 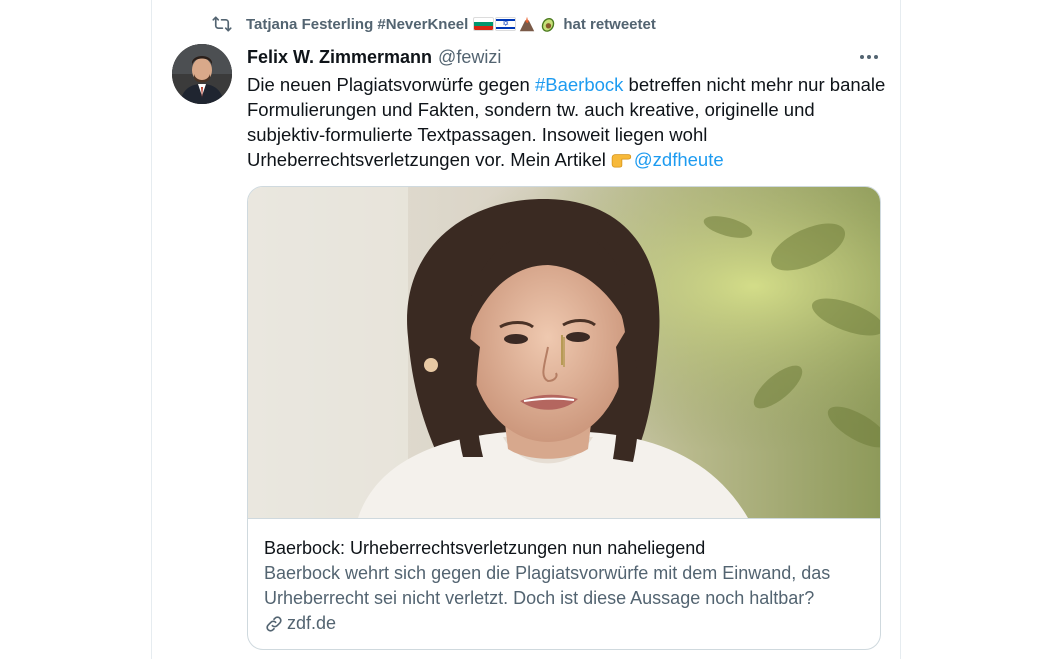 I want to click on tweet-text-part: Die neuen Plagiatsvorwürfe gegen, so click(x=391, y=84).